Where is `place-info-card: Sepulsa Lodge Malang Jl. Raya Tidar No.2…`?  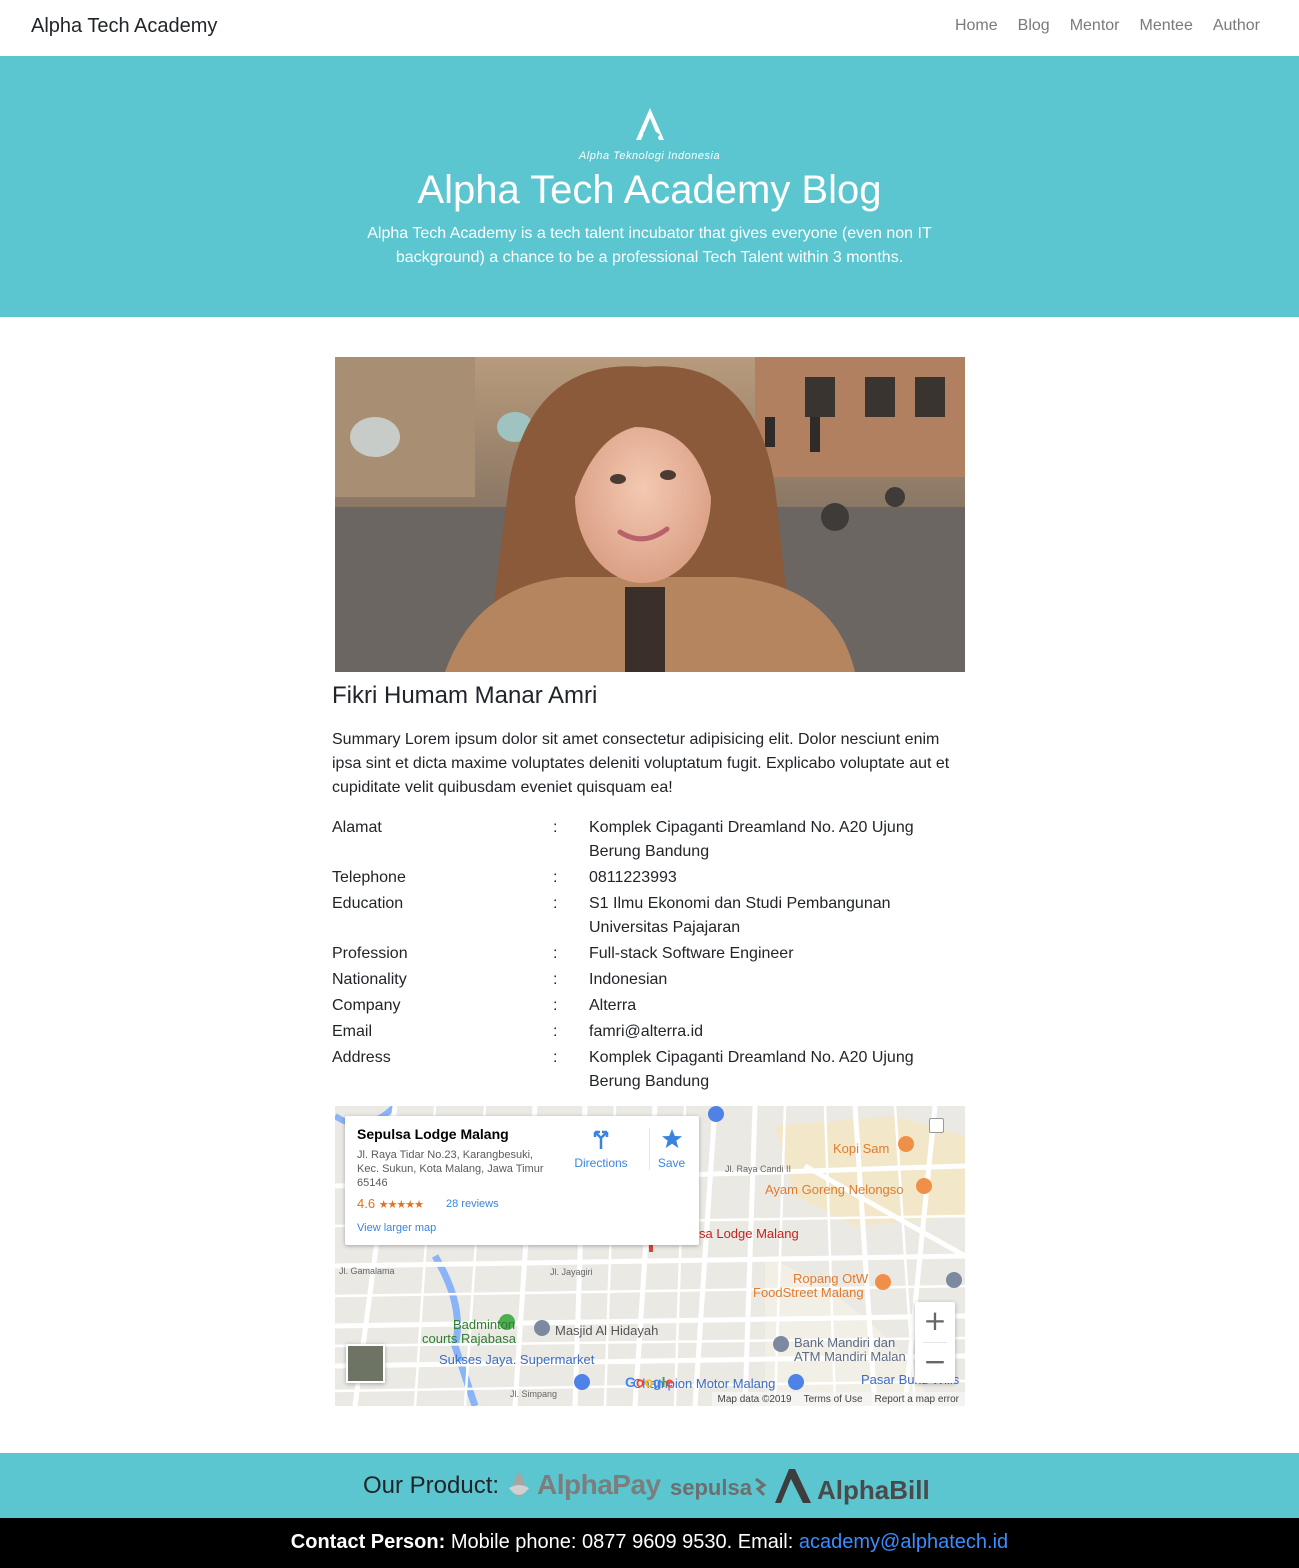
place-info-card: Sepulsa Lodge Malang Jl. Raya Tidar No.2… is located at coordinates (522, 1180).